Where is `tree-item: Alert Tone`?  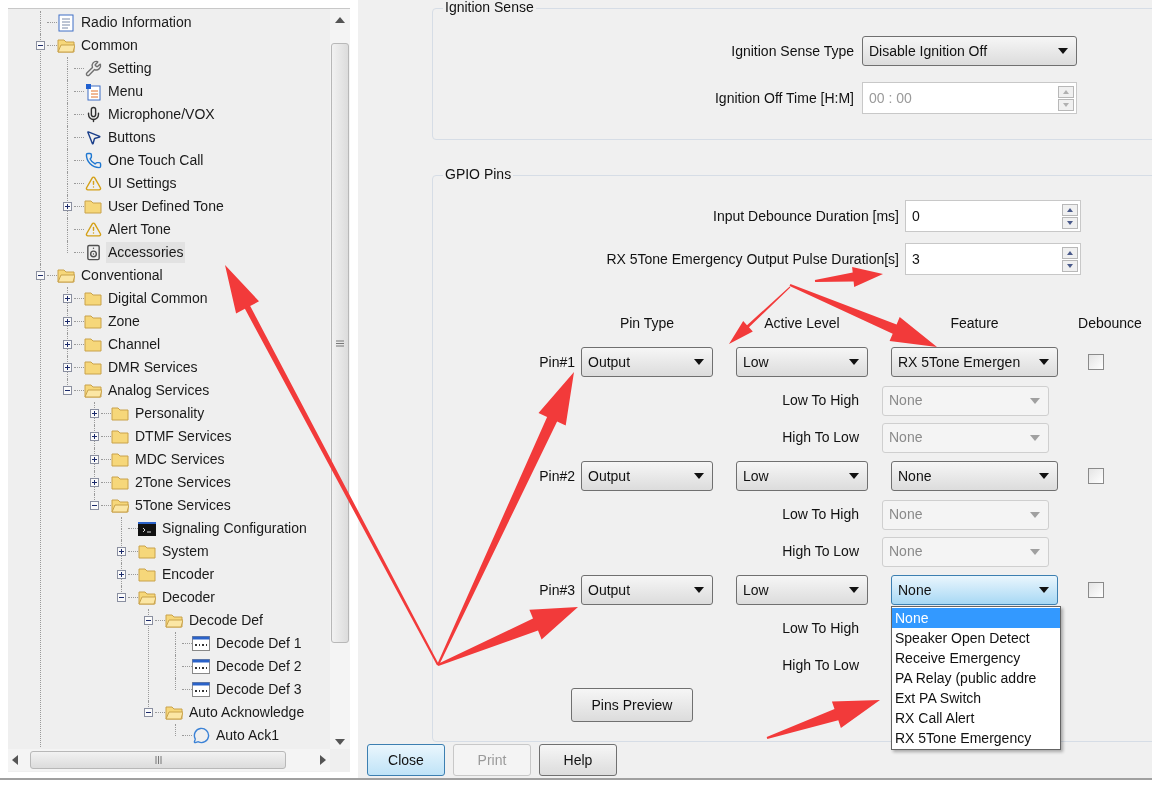
tree-item: Alert Tone is located at coordinates (139, 229).